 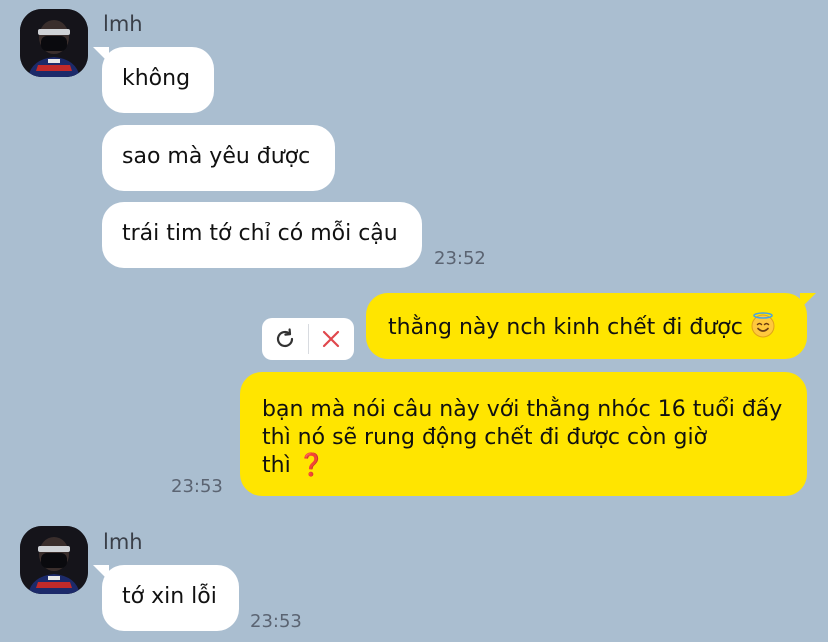 I want to click on retry-icon, so click(x=284, y=338).